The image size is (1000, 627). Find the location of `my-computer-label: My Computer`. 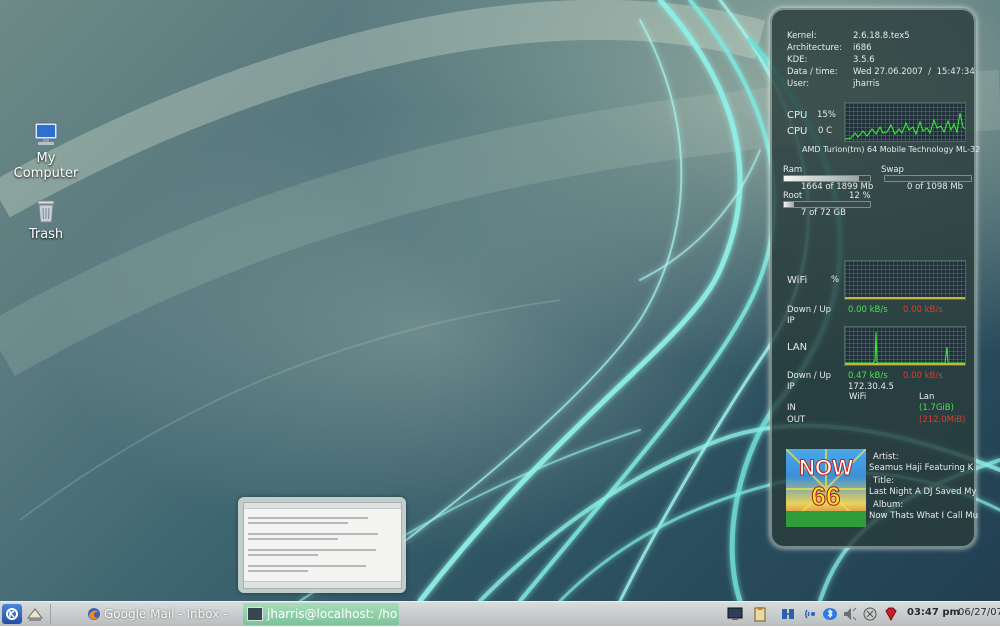

my-computer-label: My Computer is located at coordinates (46, 166).